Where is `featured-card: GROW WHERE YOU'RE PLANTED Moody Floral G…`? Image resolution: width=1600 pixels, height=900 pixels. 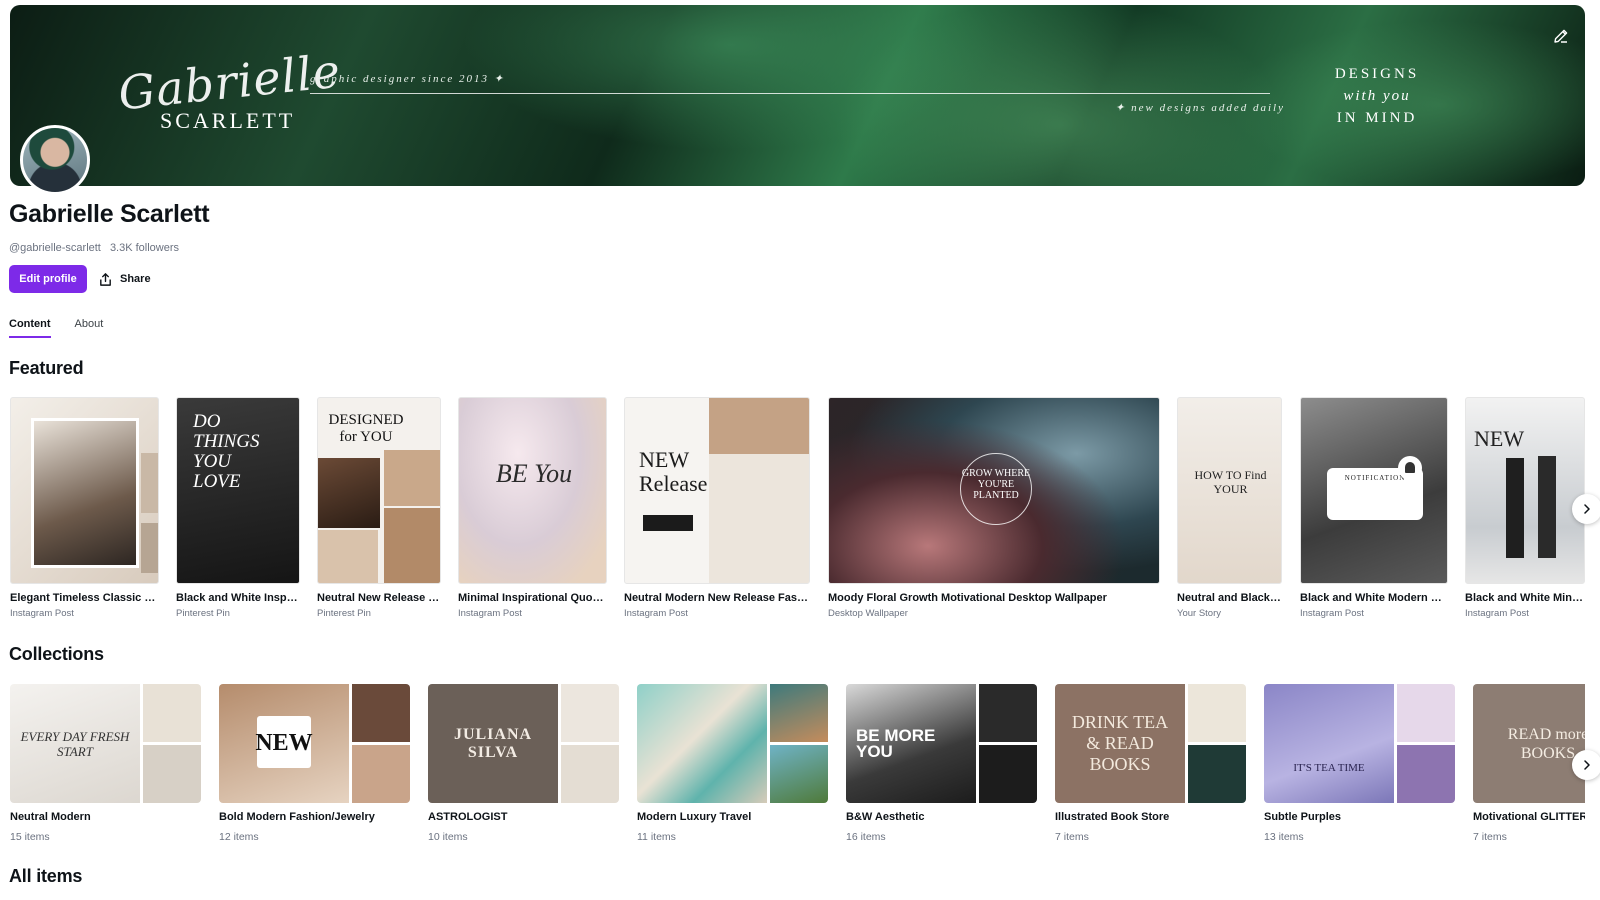 featured-card: GROW WHERE YOU'RE PLANTED Moody Floral G… is located at coordinates (994, 508).